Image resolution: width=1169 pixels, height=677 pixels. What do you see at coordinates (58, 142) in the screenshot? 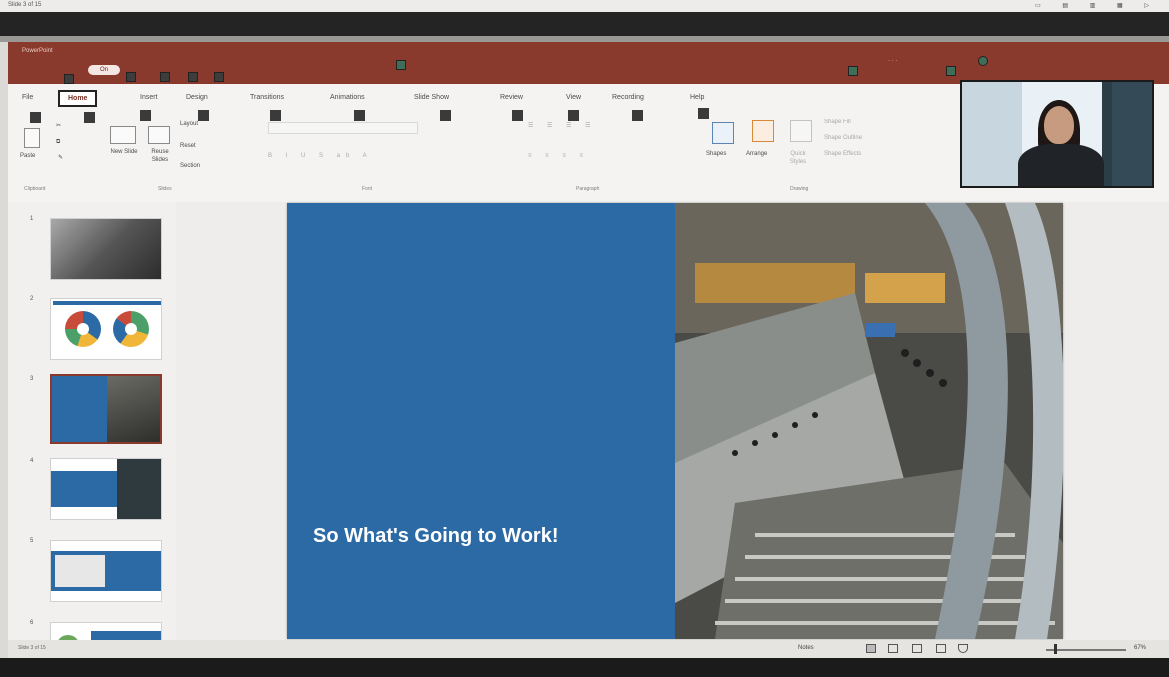
I see `copy-icon: ⧉` at bounding box center [58, 142].